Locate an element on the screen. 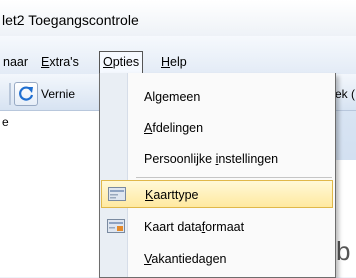  lbl-post: fdelingen is located at coordinates (178, 128).